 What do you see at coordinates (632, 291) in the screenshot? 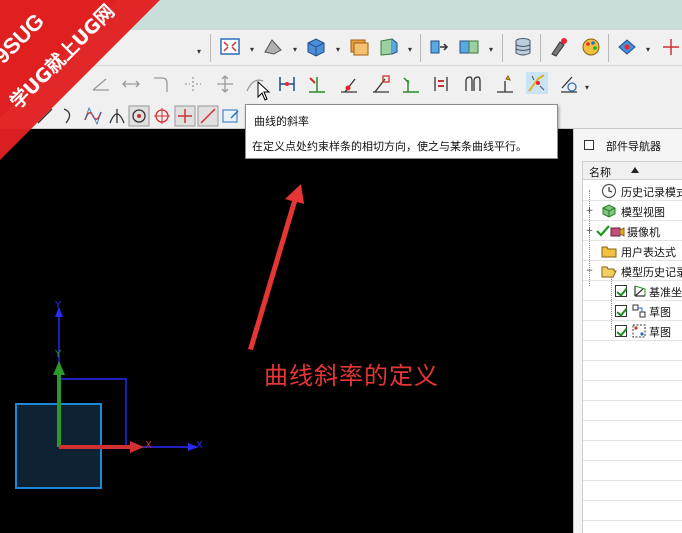
I see `tree-item-datum-csys: 基准坐标系` at bounding box center [632, 291].